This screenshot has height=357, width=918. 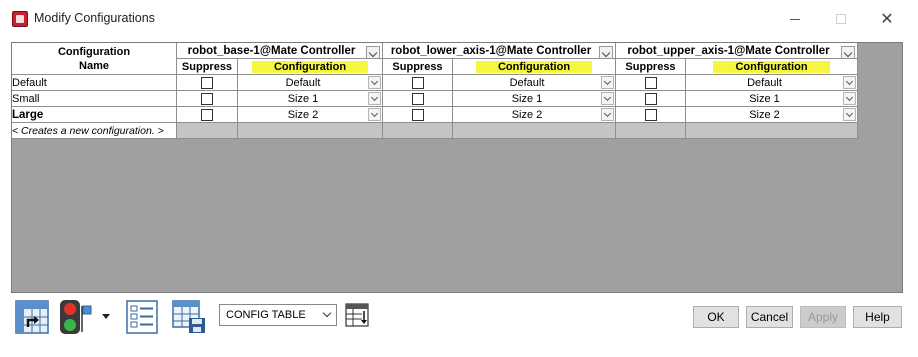 I want to click on minimize-button, so click(x=795, y=19).